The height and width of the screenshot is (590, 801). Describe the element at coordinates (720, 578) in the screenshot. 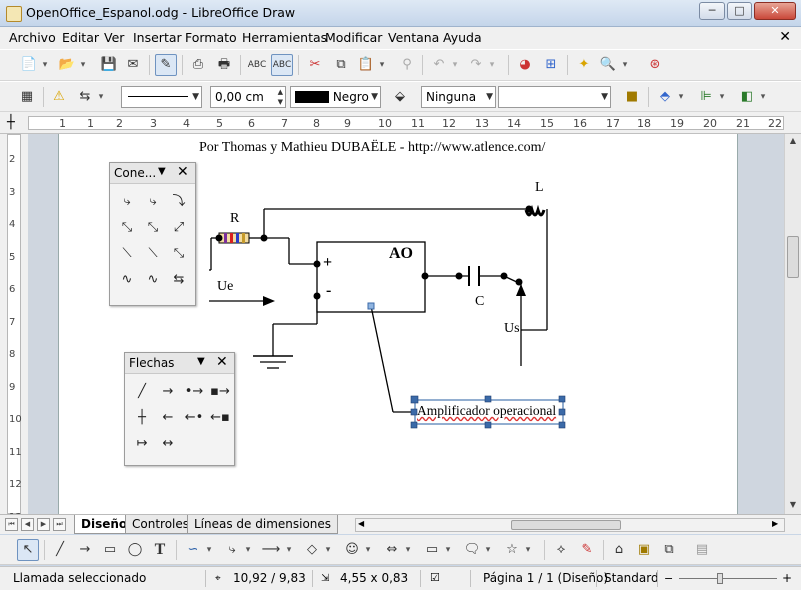

I see `zoom-slider-thumb` at that location.